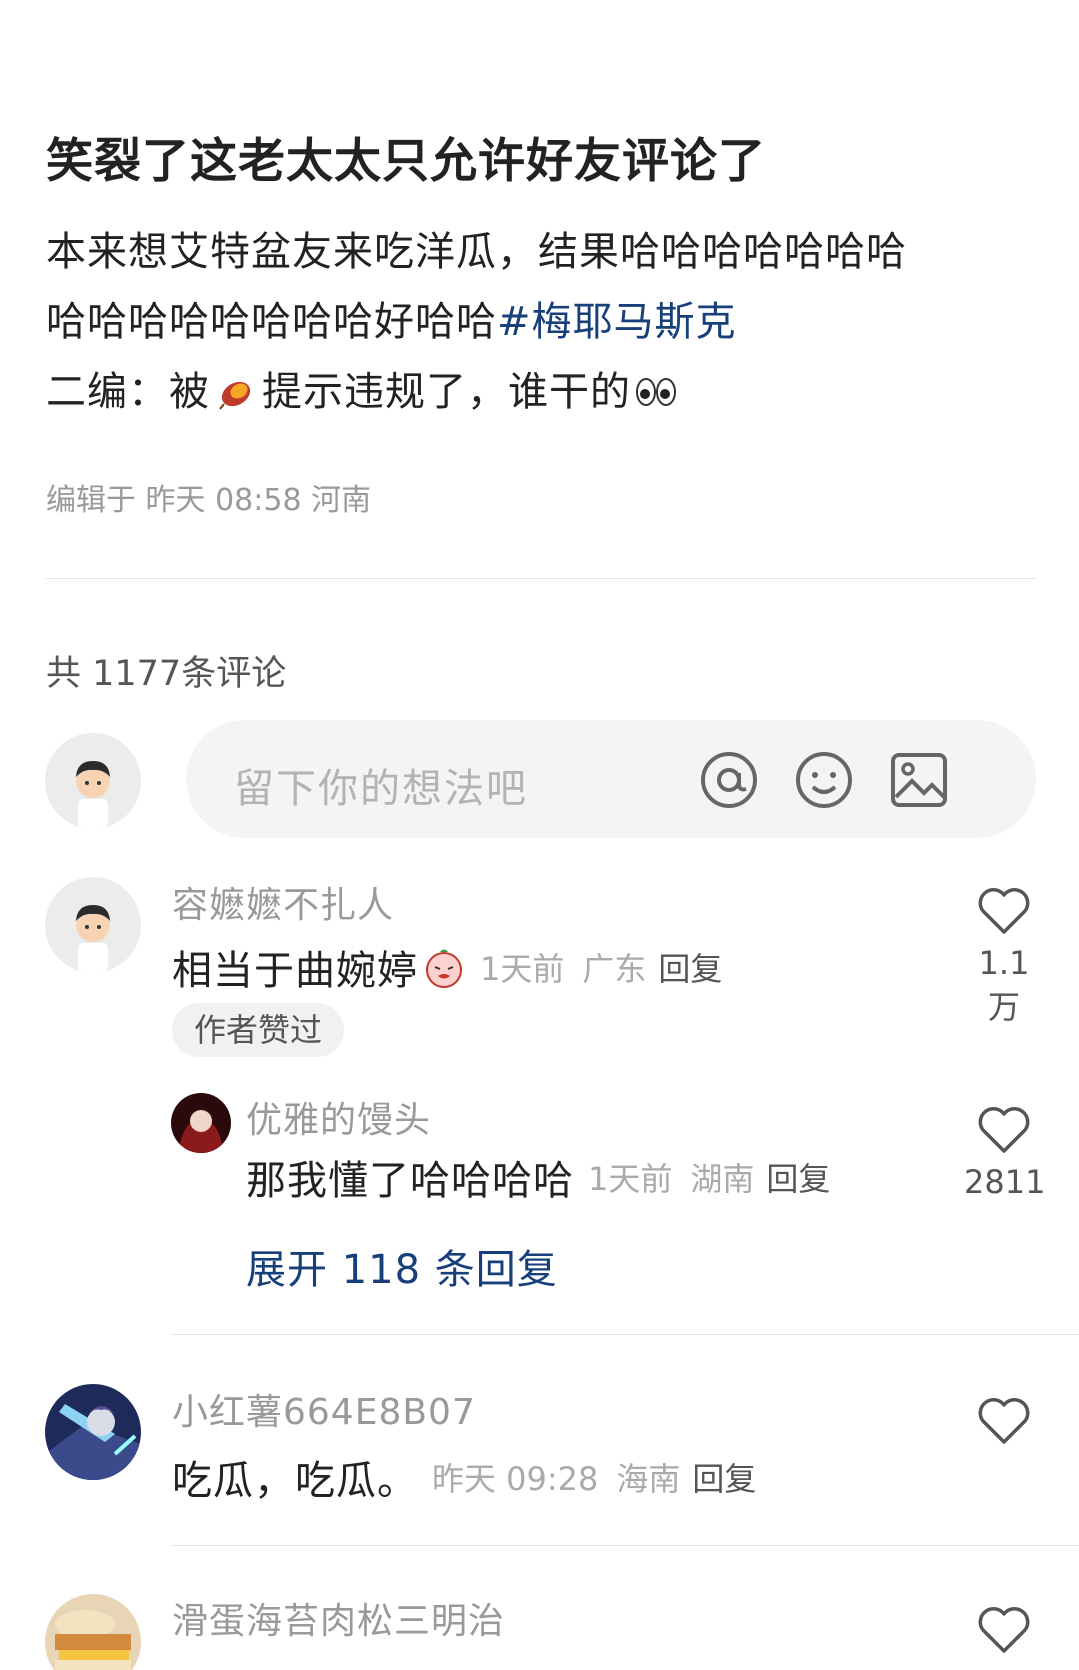 This screenshot has height=1670, width=1079. Describe the element at coordinates (446, 392) in the screenshot. I see `edit-suffix: 提示违规了，谁干的` at that location.